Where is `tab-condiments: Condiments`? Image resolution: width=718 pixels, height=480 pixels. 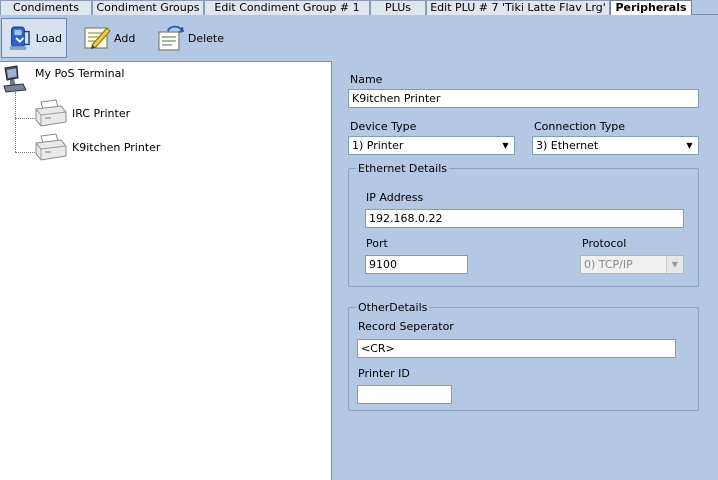 tab-condiments: Condiments is located at coordinates (46, 7).